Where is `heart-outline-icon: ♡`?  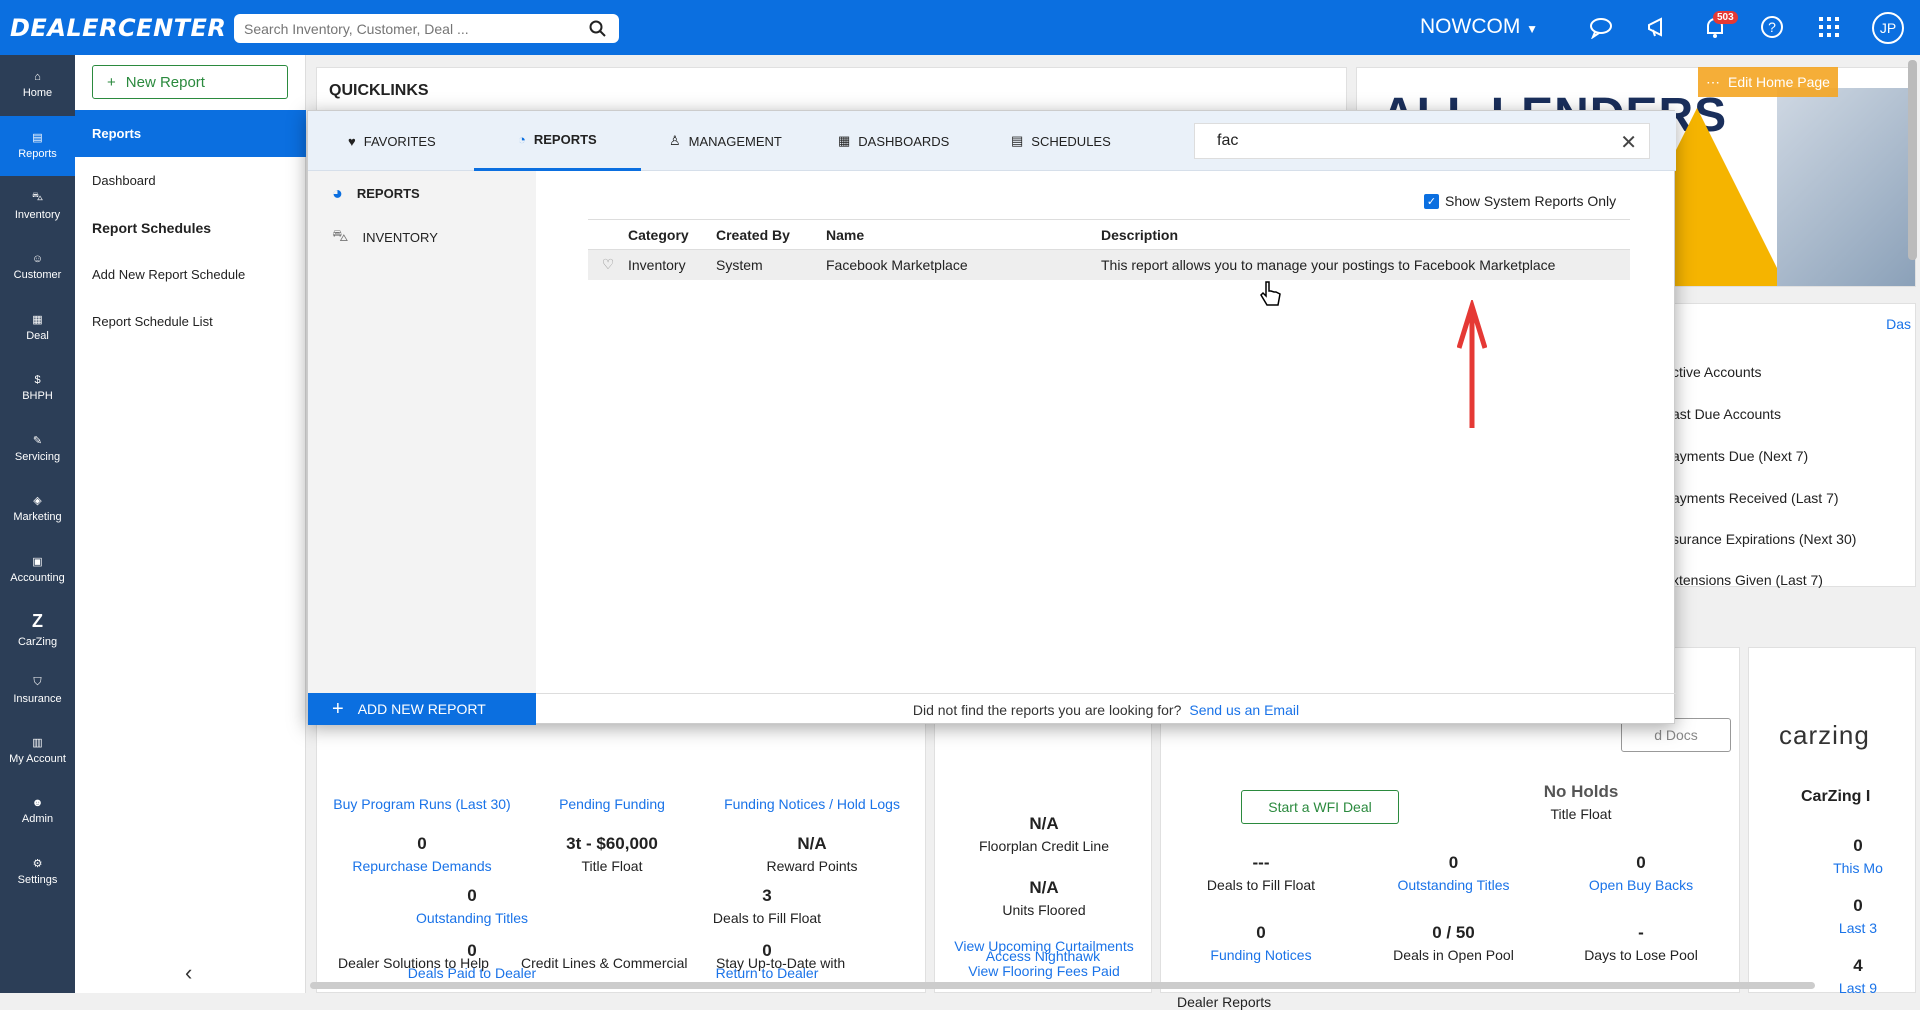 heart-outline-icon: ♡ is located at coordinates (608, 264).